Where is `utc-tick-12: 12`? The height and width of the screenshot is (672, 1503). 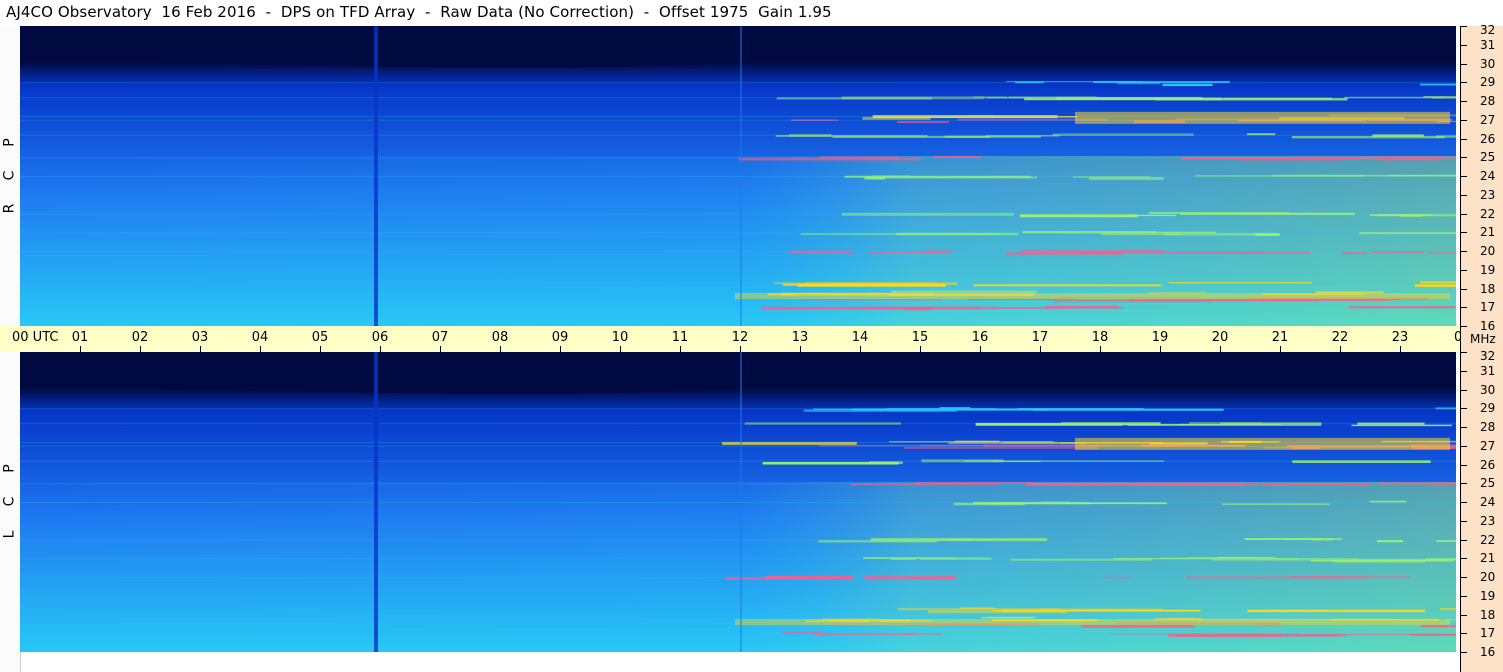
utc-tick-12: 12 is located at coordinates (740, 337).